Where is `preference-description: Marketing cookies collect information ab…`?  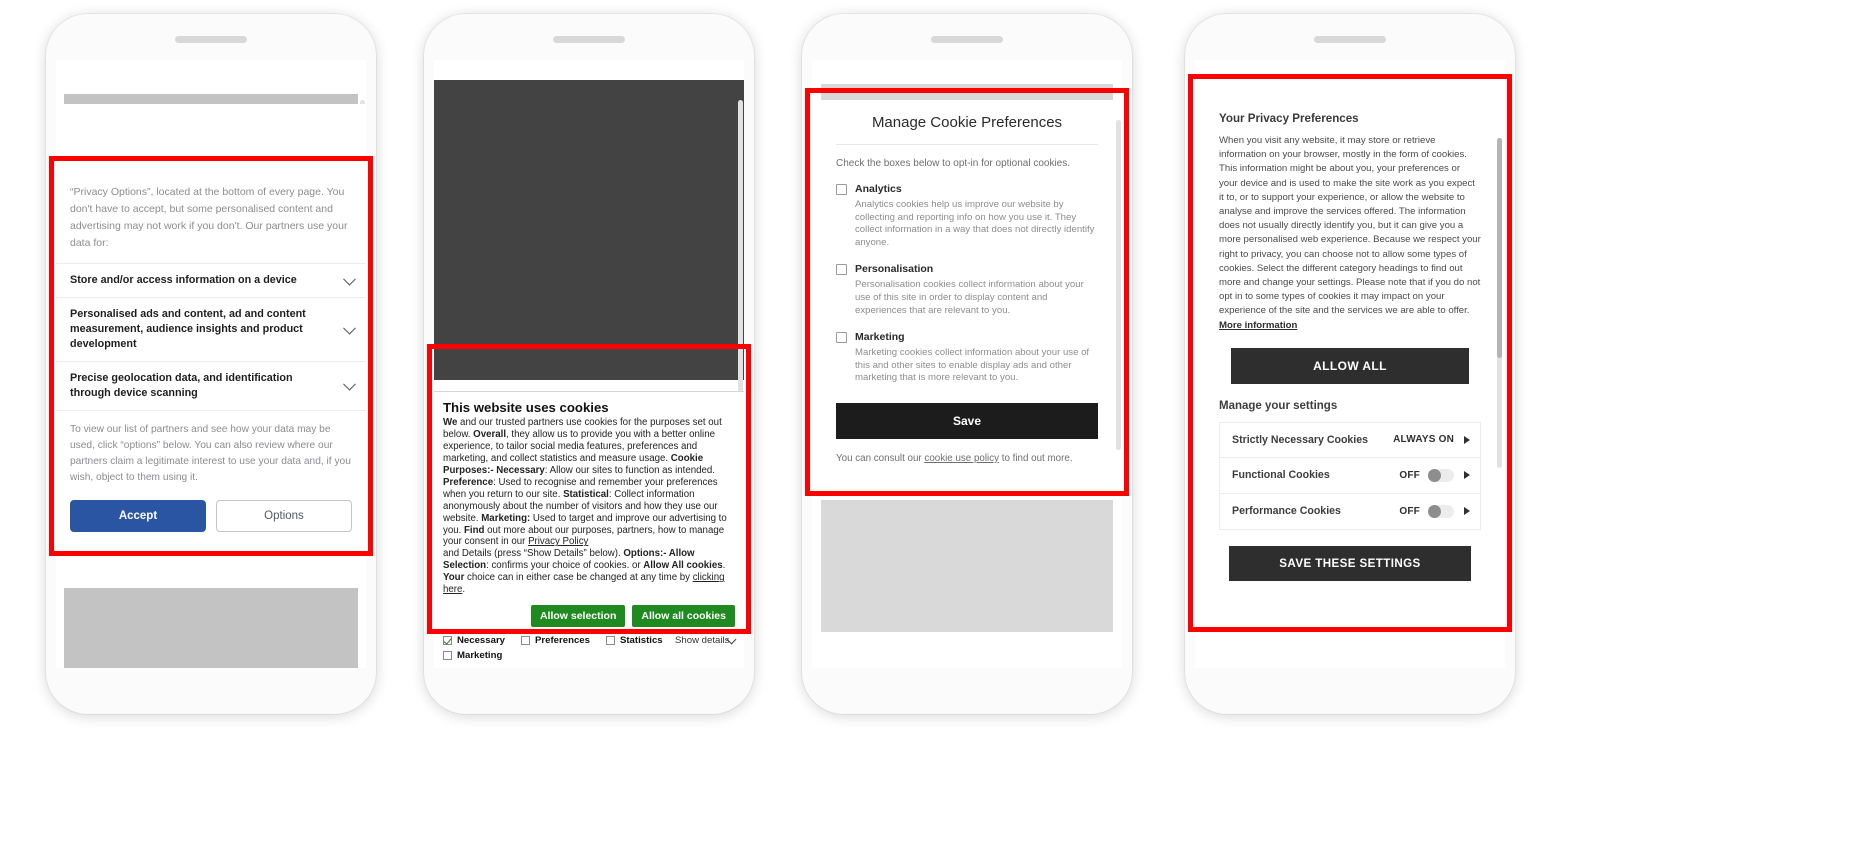 preference-description: Marketing cookies collect information ab… is located at coordinates (972, 365).